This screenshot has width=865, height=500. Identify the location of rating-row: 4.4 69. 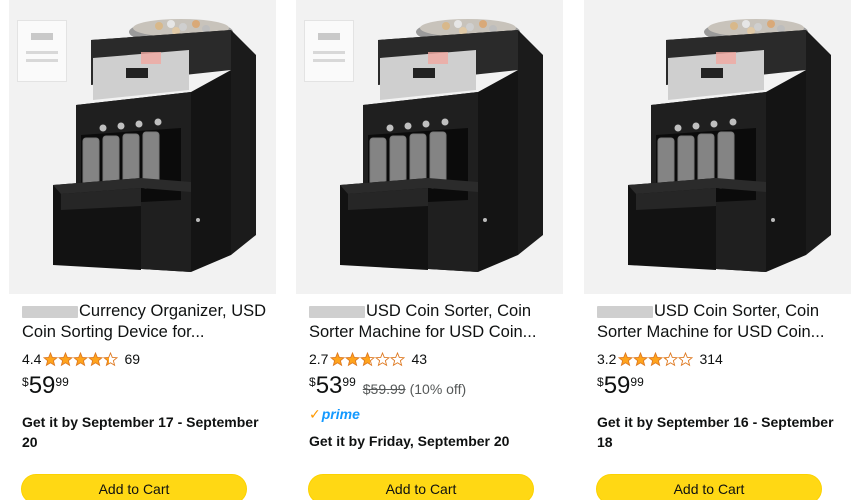
(81, 359).